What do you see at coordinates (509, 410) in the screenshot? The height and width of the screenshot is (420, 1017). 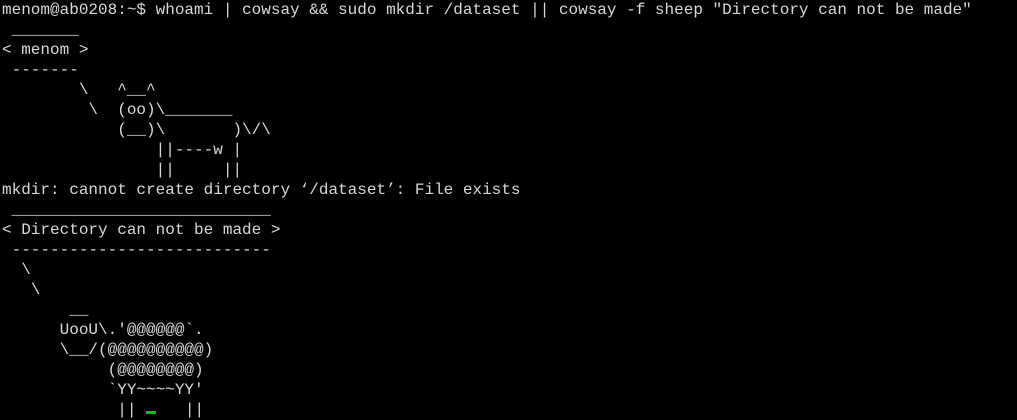 I see `sheep-art-last-line: || ||` at bounding box center [509, 410].